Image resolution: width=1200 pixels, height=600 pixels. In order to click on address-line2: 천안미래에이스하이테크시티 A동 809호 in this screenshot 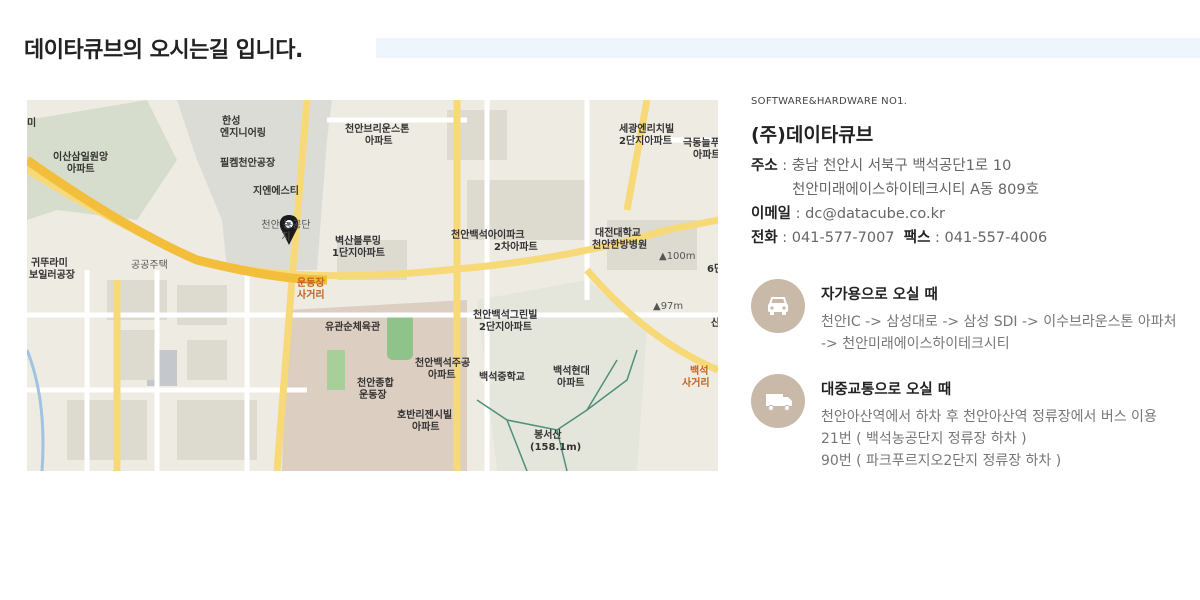, I will do `click(915, 190)`.